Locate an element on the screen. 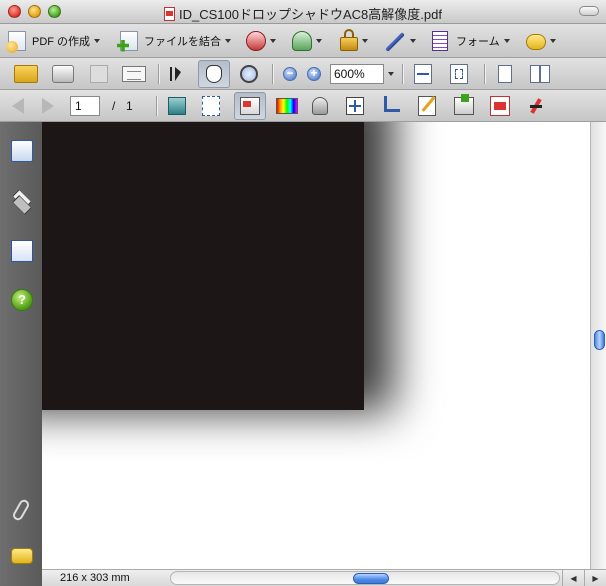  print-button is located at coordinates (63, 73).